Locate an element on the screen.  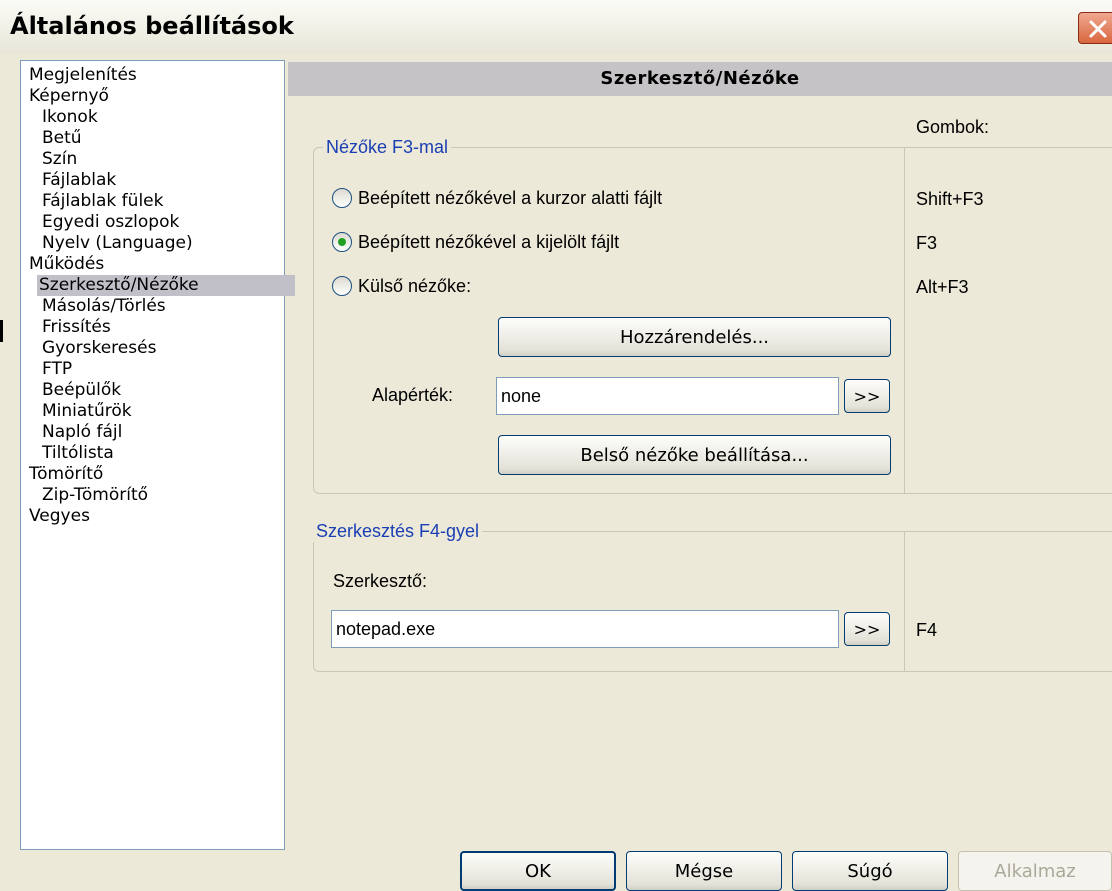
tree-item-naplo-fajl: Napló fájl is located at coordinates (82, 432).